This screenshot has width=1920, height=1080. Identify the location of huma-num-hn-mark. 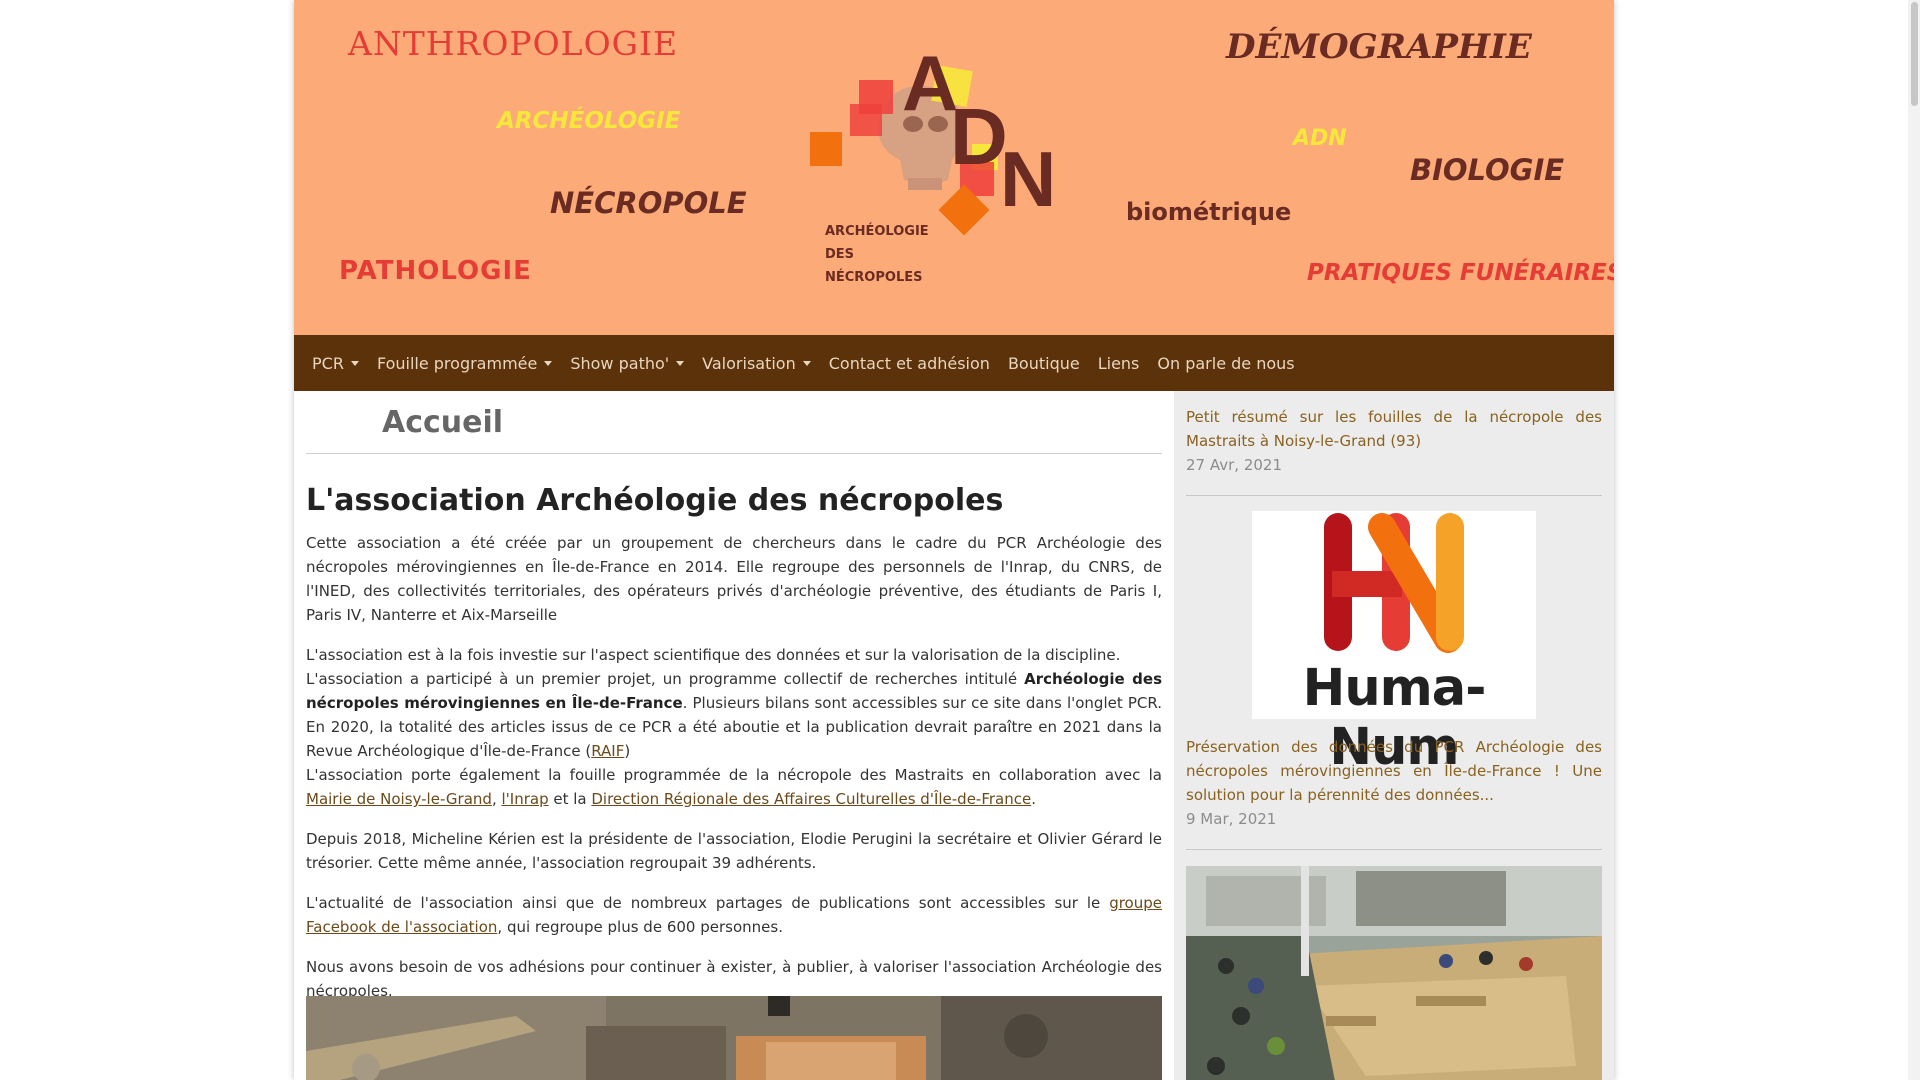
(1394, 583).